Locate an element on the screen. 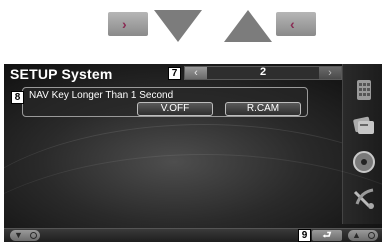 This screenshot has width=386, height=245. side-button-disc is located at coordinates (363, 162).